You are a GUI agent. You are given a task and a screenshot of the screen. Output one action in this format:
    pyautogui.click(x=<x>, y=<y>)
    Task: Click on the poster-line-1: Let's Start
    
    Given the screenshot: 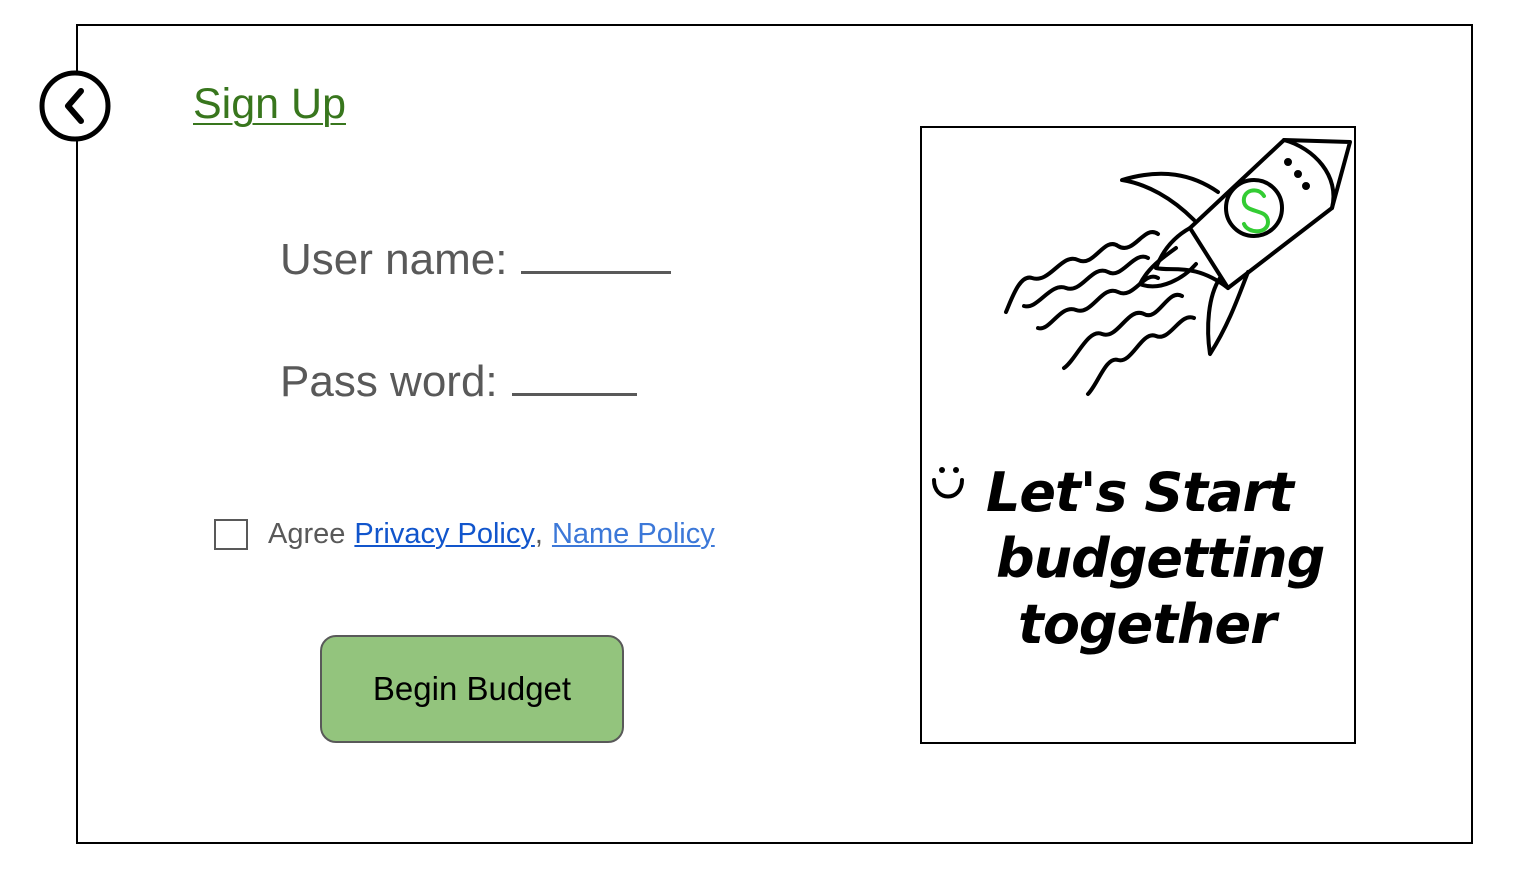 What is the action you would take?
    pyautogui.click(x=1140, y=492)
    